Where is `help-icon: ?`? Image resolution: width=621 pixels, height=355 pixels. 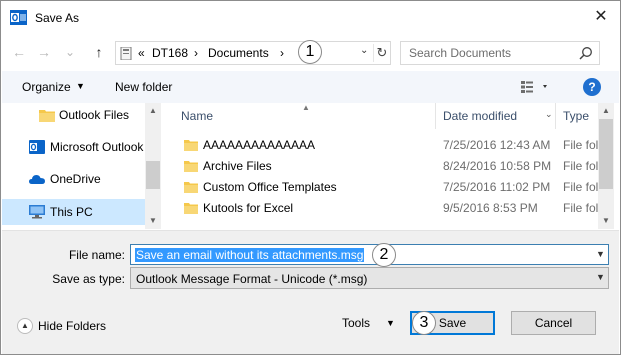
help-icon: ? is located at coordinates (592, 87).